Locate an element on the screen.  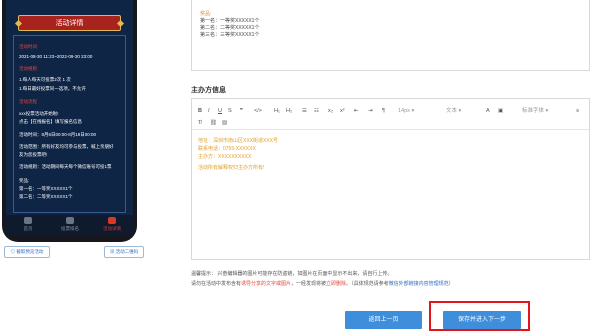
phone-tabbar: 首页 投票排名 活动详情 is located at coordinates (69, 225).